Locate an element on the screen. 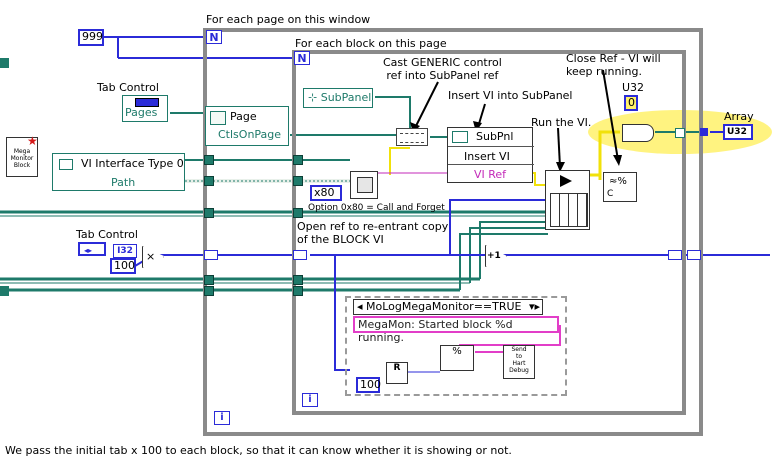 The height and width of the screenshot is (467, 773). cast-icon is located at coordinates (412, 138).